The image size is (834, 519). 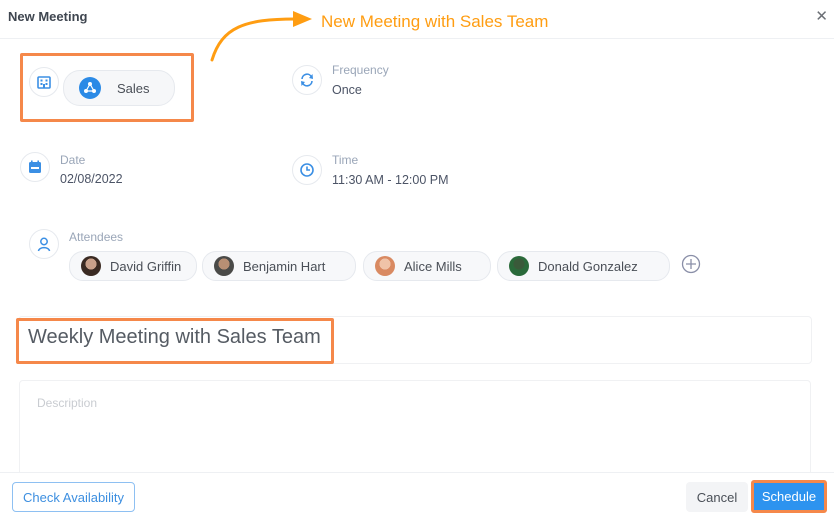 I want to click on repeat-icon, so click(x=307, y=80).